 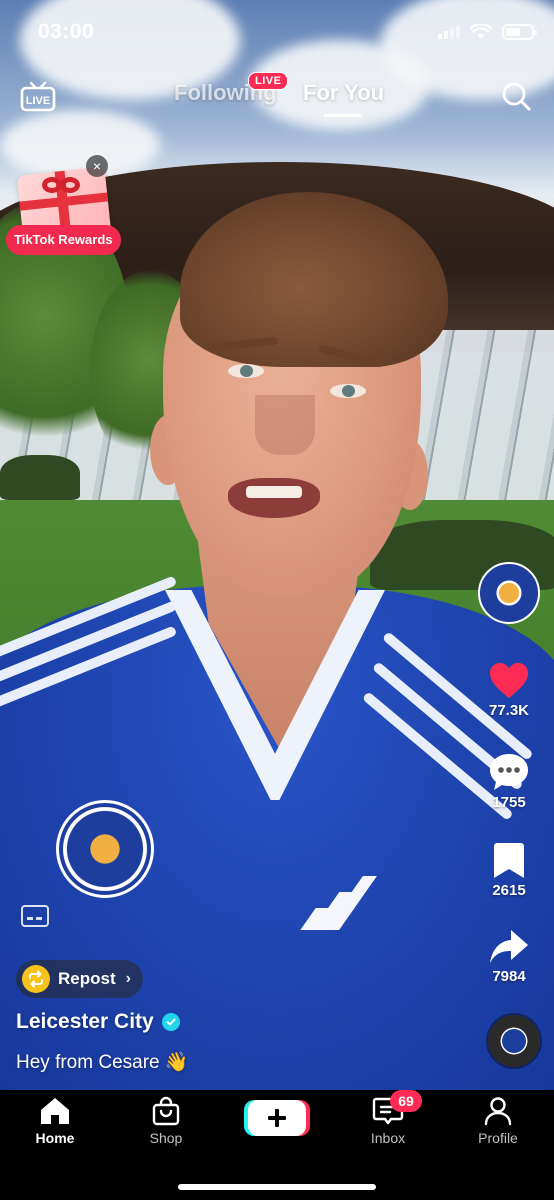 I want to click on create-button, so click(x=277, y=1118).